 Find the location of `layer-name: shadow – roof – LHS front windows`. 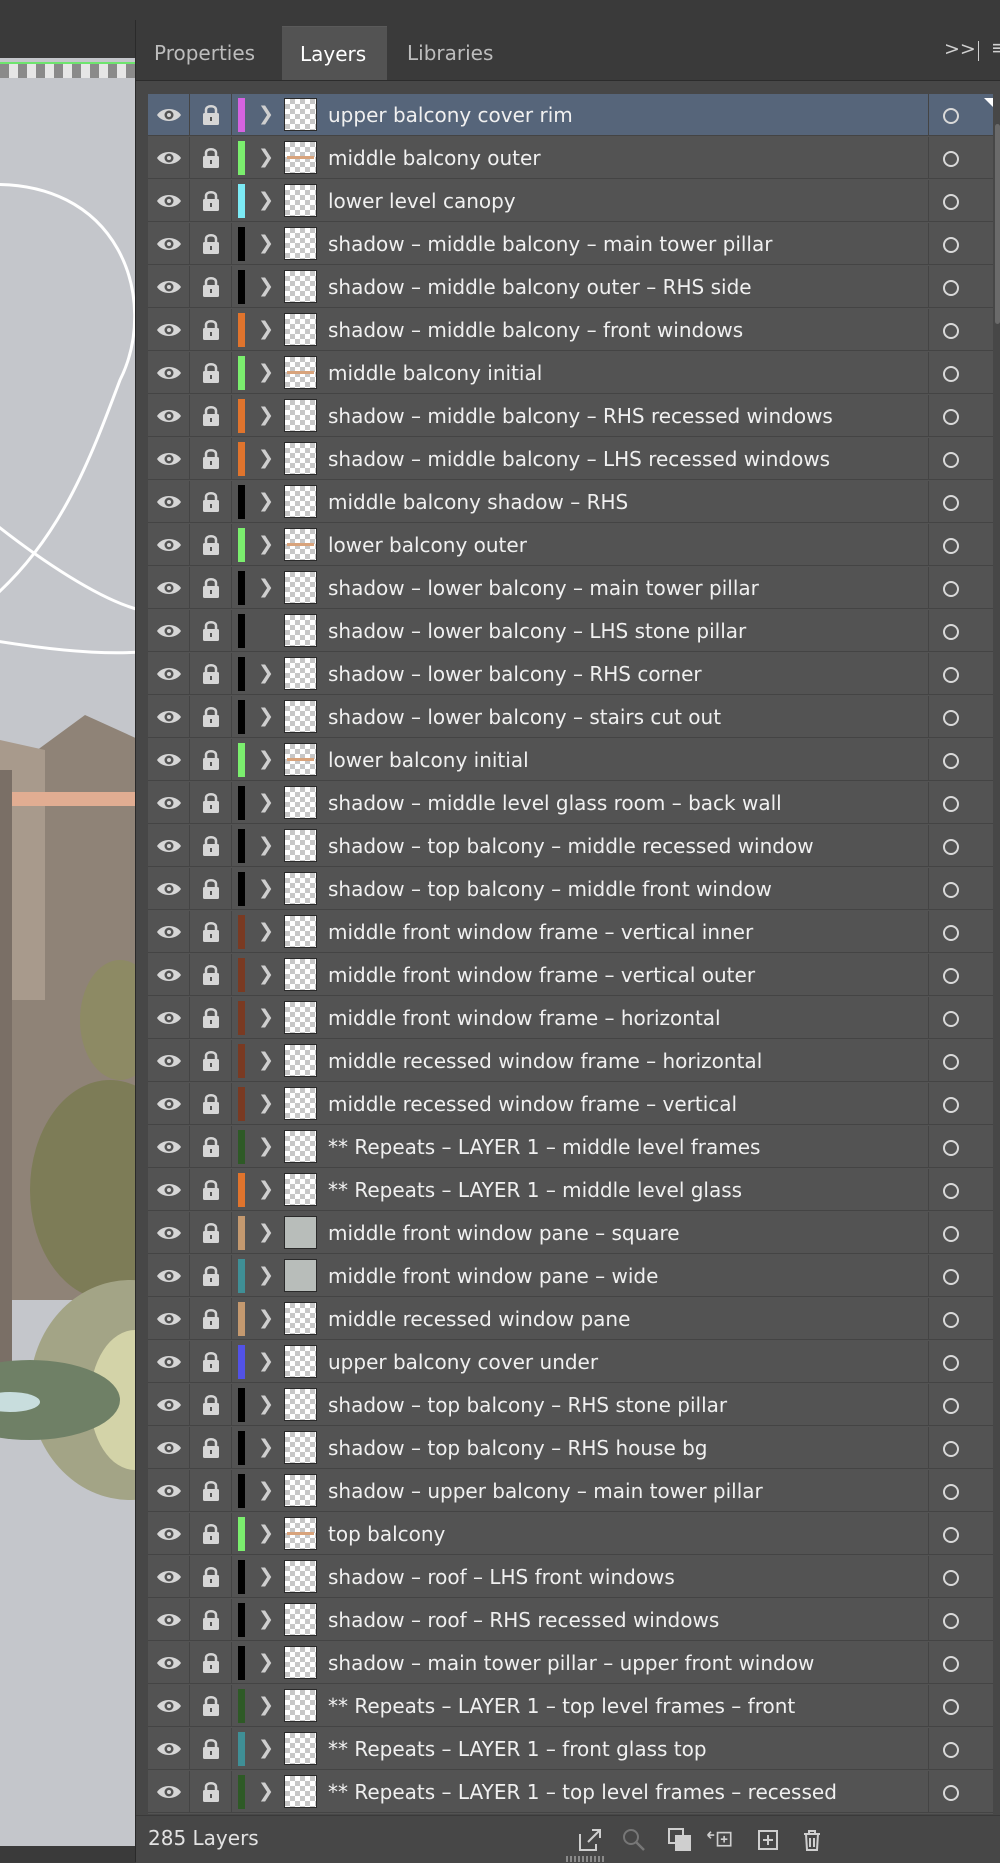

layer-name: shadow – roof – LHS front windows is located at coordinates (501, 1577).